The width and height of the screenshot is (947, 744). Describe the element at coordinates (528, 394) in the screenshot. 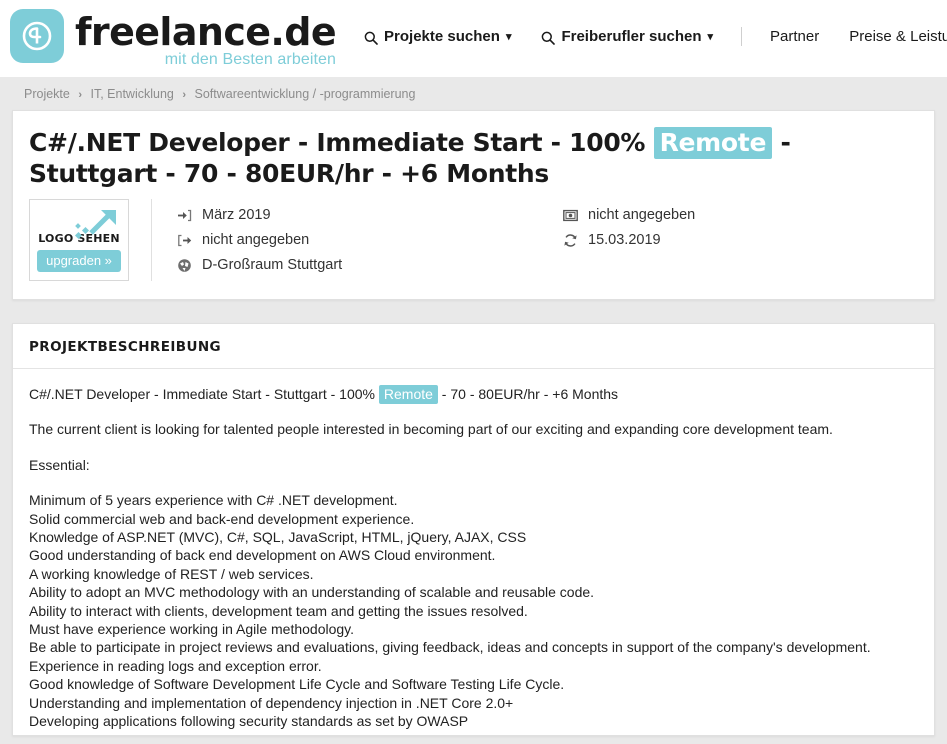

I see `headline-after: - 70 - 80EUR/hr - +6 Months` at that location.